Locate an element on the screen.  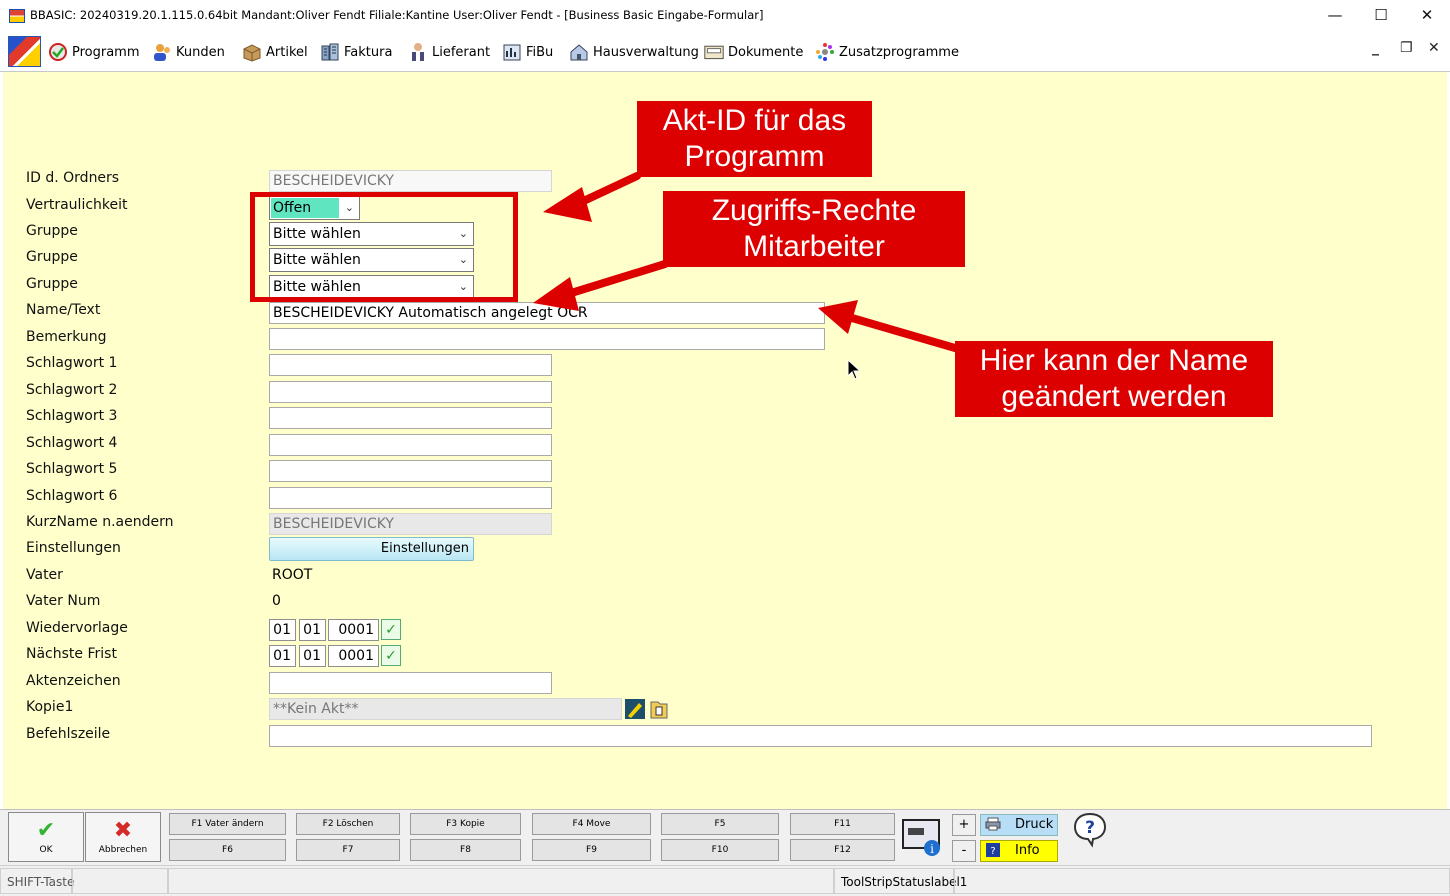
check-icon: ✔ is located at coordinates (46, 830).